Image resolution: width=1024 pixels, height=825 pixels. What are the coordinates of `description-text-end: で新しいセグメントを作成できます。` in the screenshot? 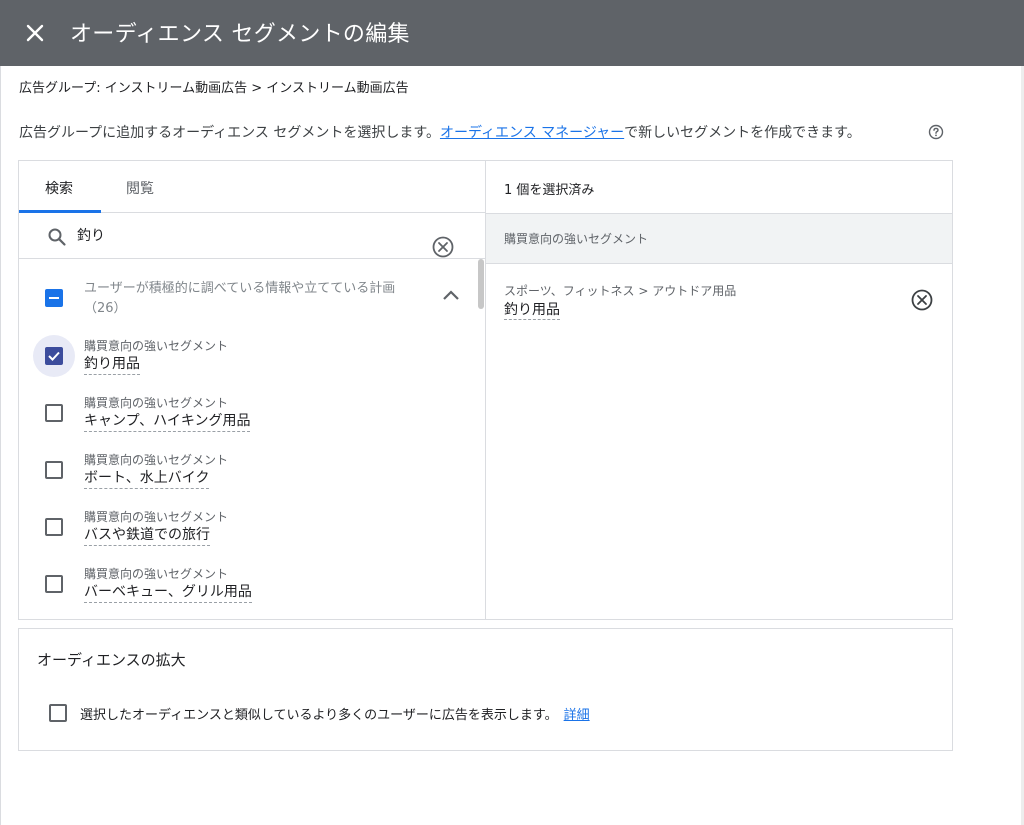 It's located at (742, 133).